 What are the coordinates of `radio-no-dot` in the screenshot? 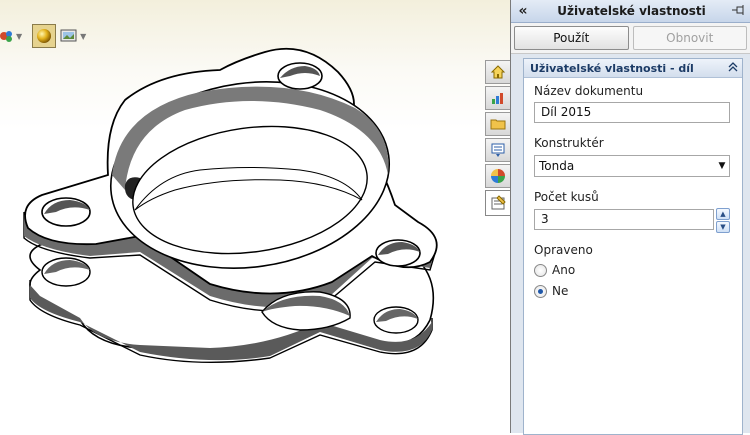 It's located at (540, 291).